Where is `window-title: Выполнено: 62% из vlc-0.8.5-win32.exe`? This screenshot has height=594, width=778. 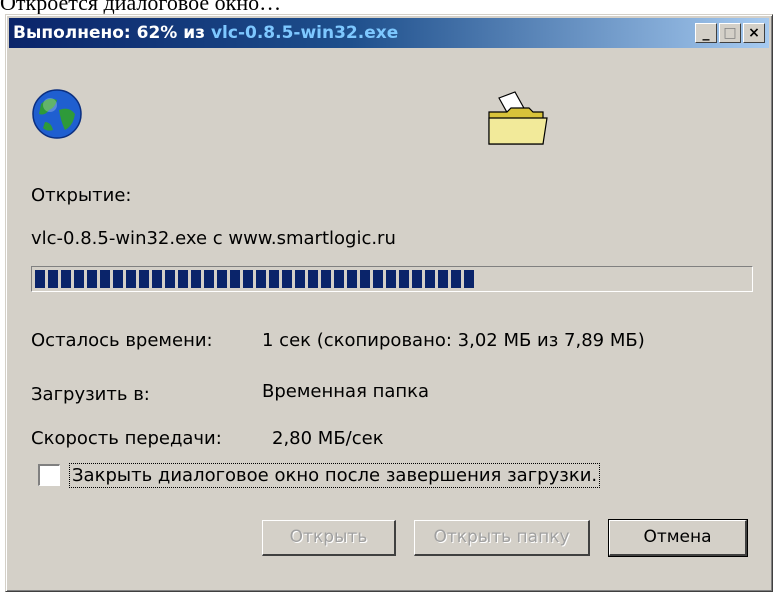 window-title: Выполнено: 62% из vlc-0.8.5-win32.exe is located at coordinates (205, 33).